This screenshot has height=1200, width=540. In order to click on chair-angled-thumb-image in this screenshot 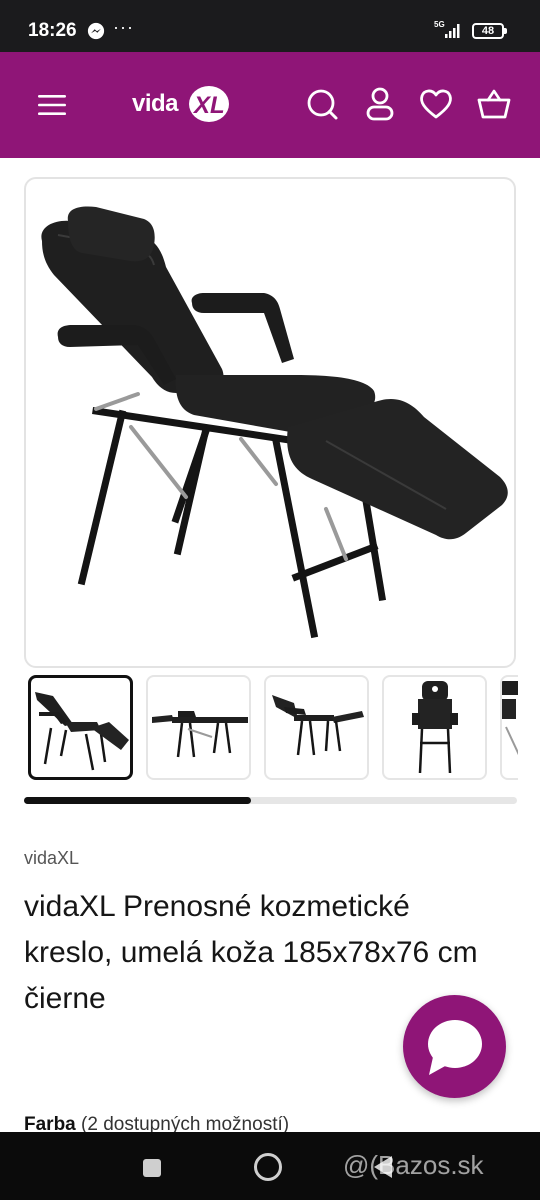, I will do `click(82, 731)`.